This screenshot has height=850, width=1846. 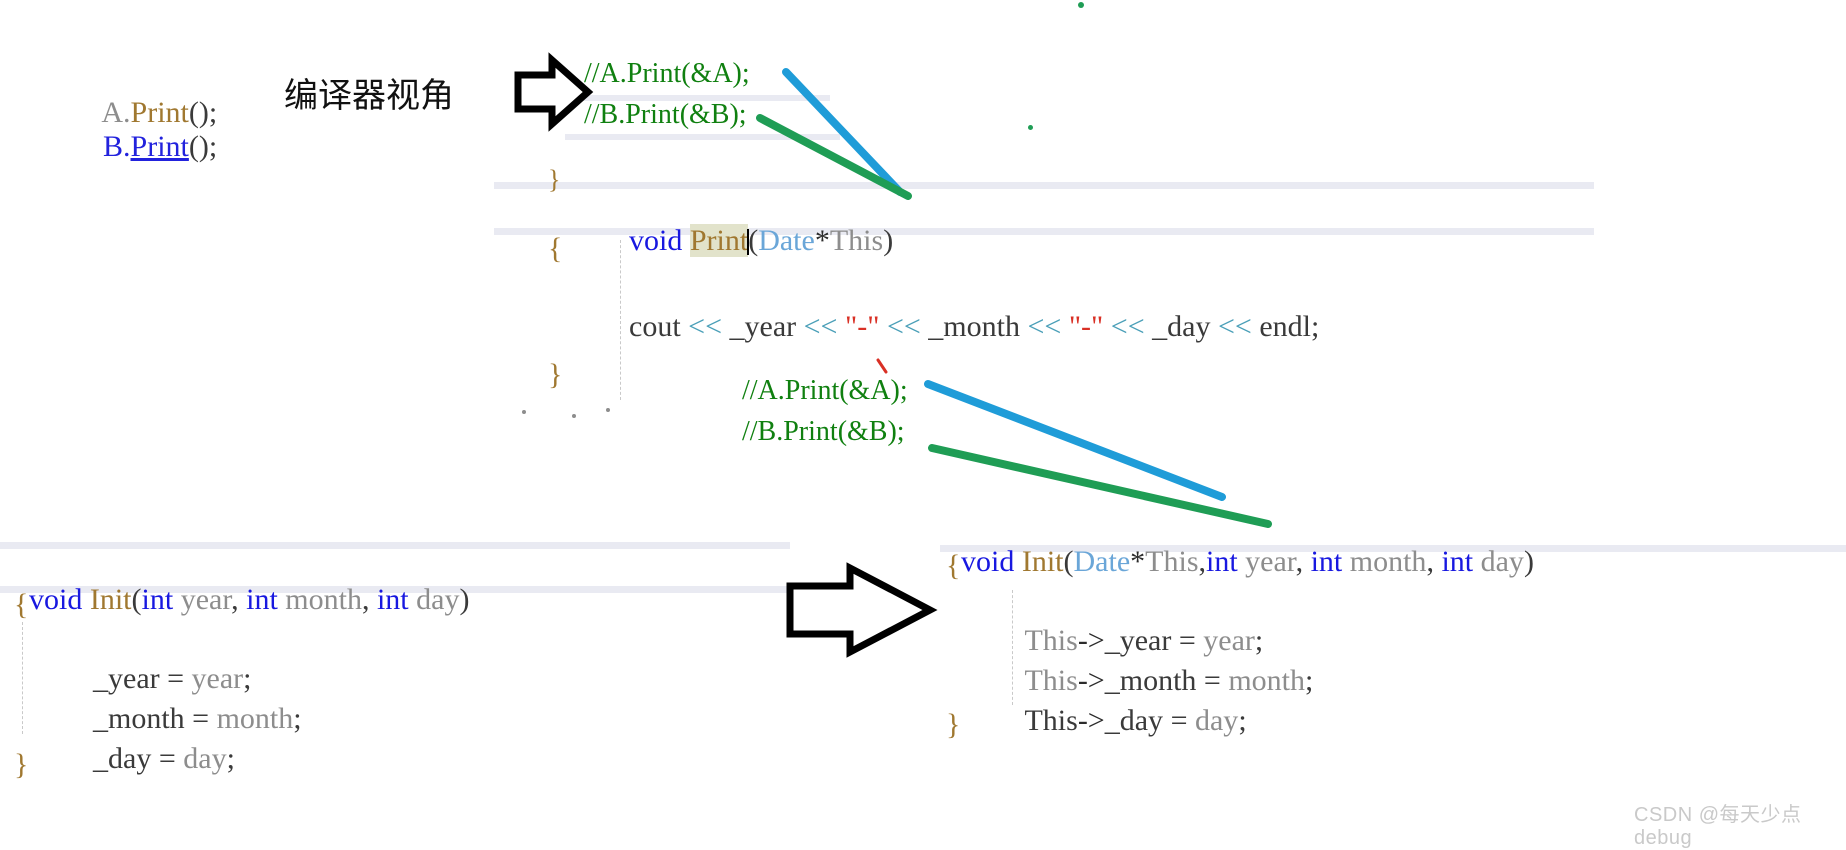 What do you see at coordinates (1134, 720) in the screenshot?
I see `stmt-2-lhs: _day` at bounding box center [1134, 720].